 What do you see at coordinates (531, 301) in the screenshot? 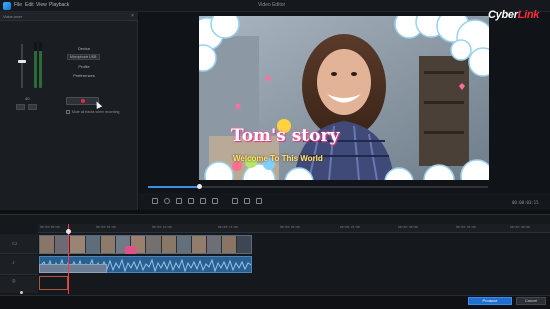
I see `cancel-button: Cancel` at bounding box center [531, 301].